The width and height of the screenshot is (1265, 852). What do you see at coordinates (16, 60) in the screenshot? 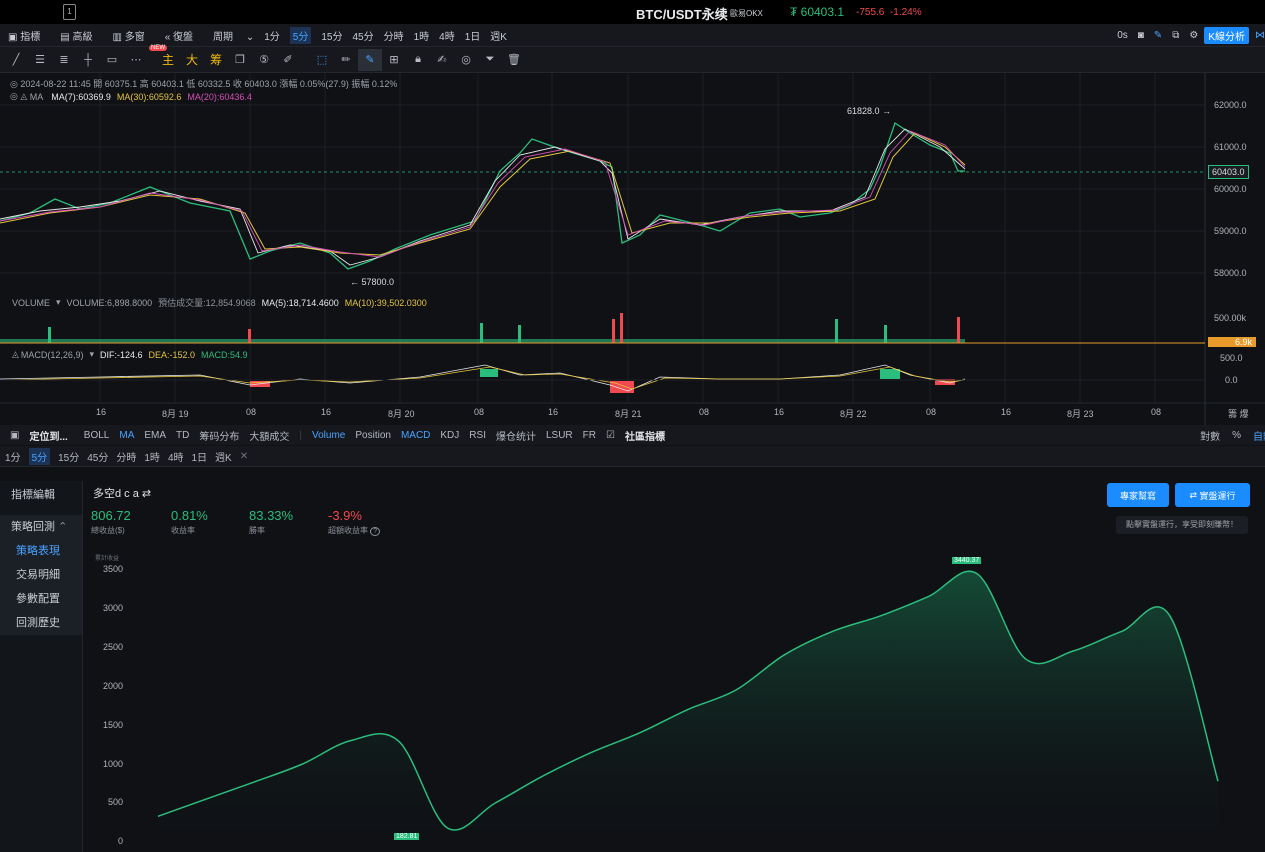
I see `line-tool-icon: ╱` at bounding box center [16, 60].